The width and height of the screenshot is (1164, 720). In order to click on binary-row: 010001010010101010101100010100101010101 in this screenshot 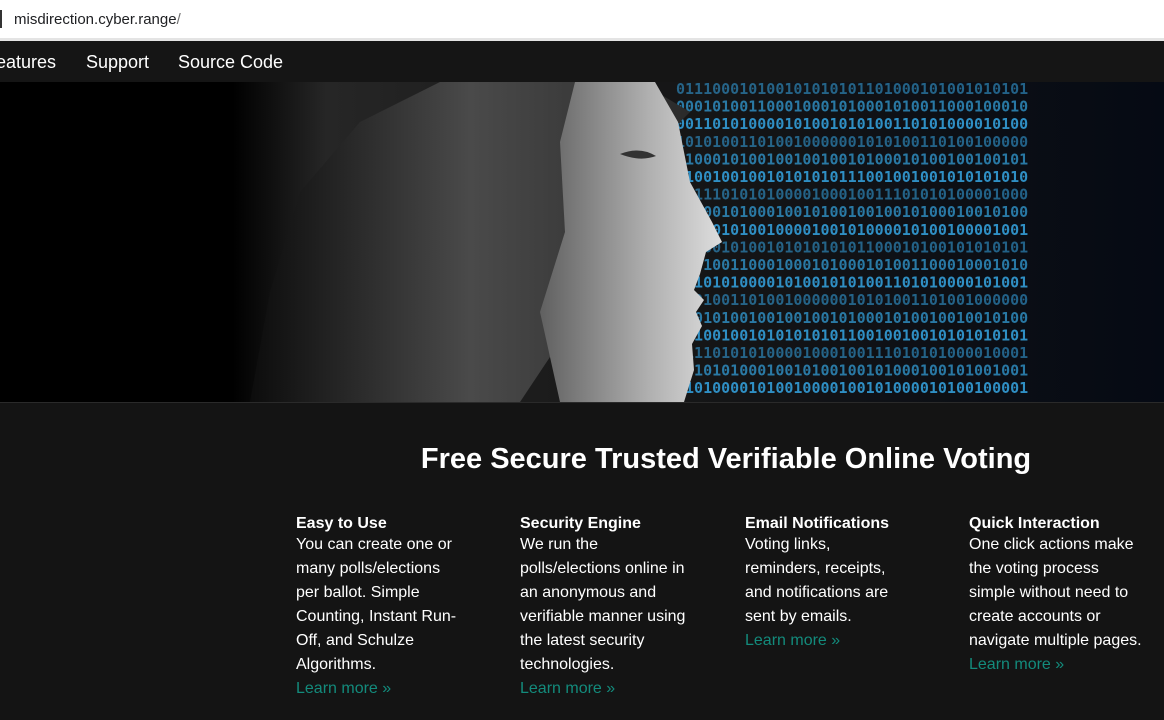, I will do `click(852, 247)`.